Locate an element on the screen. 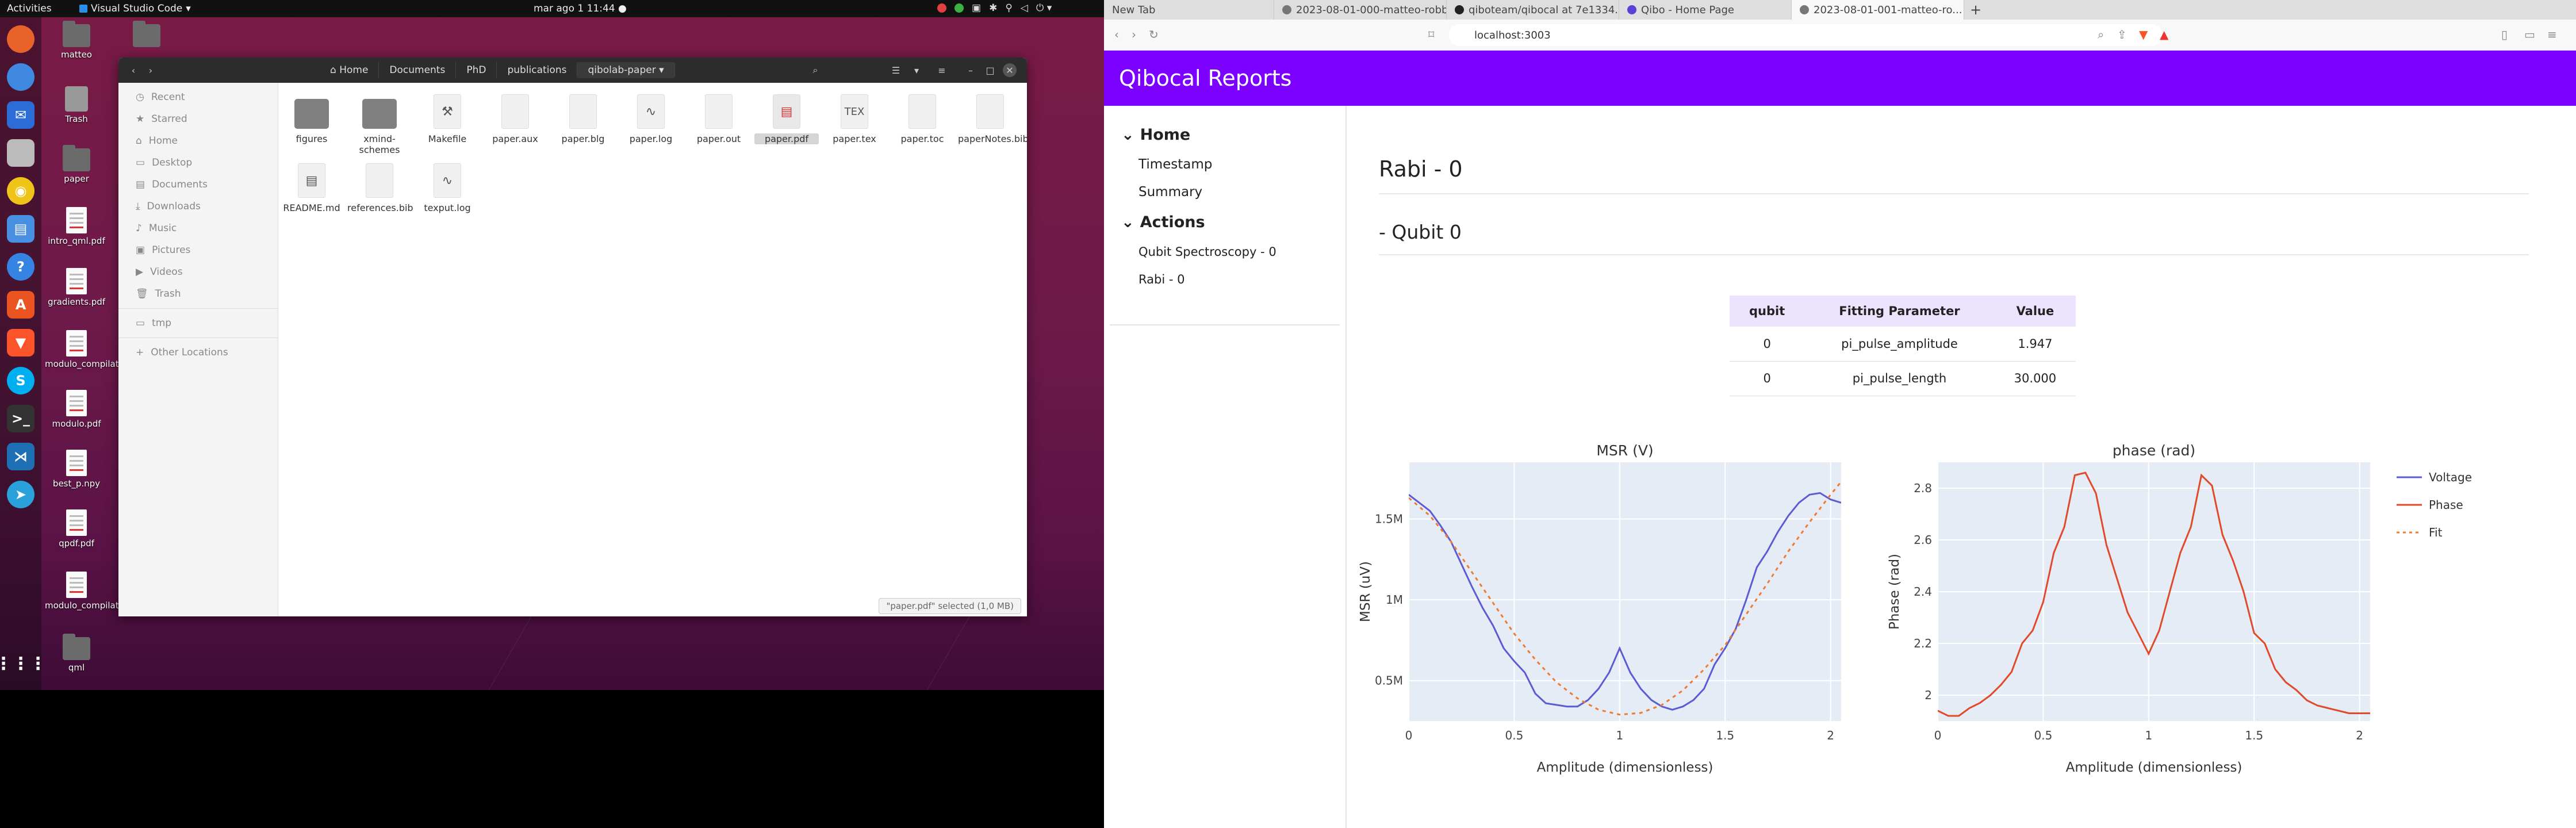 The image size is (2576, 828). search-icon: ⌕ is located at coordinates (815, 70).